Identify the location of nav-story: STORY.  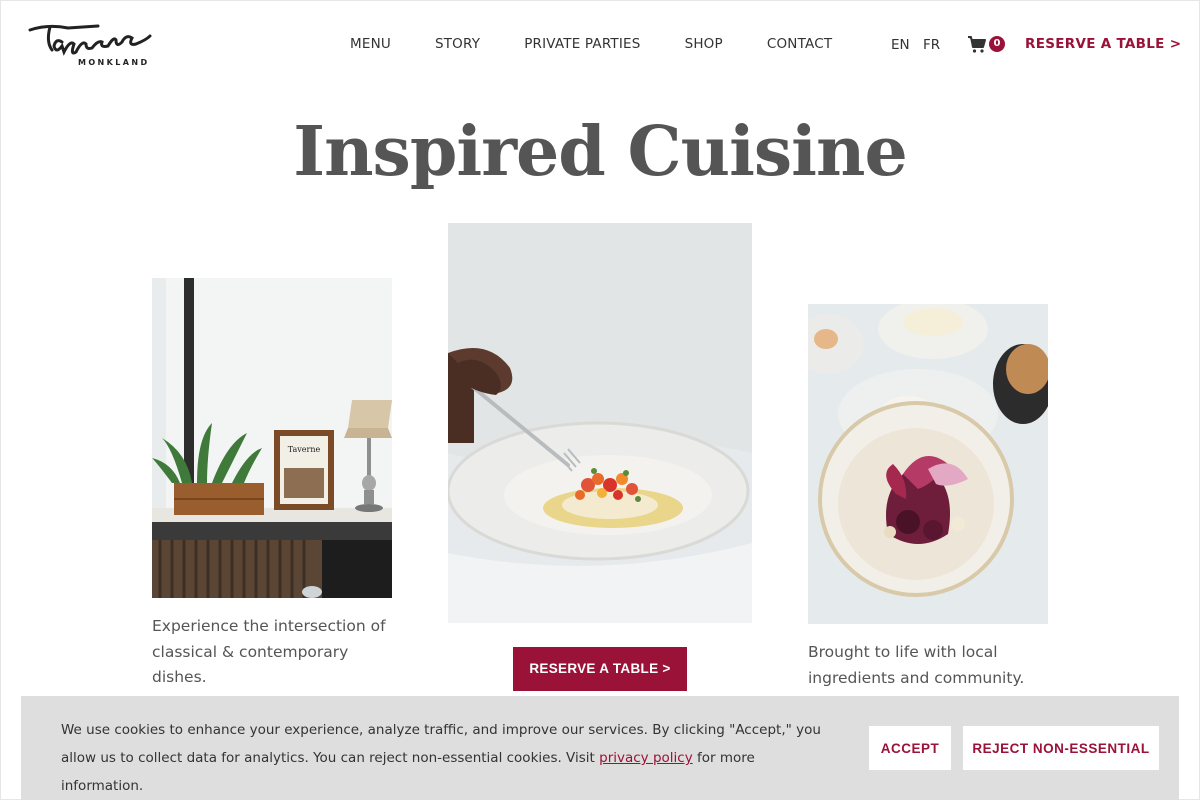
(457, 44).